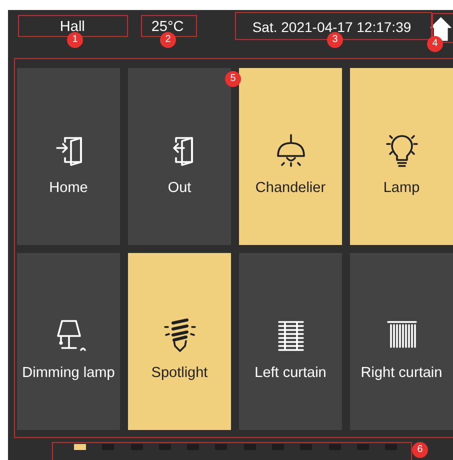  What do you see at coordinates (168, 40) in the screenshot?
I see `callout-number: 2` at bounding box center [168, 40].